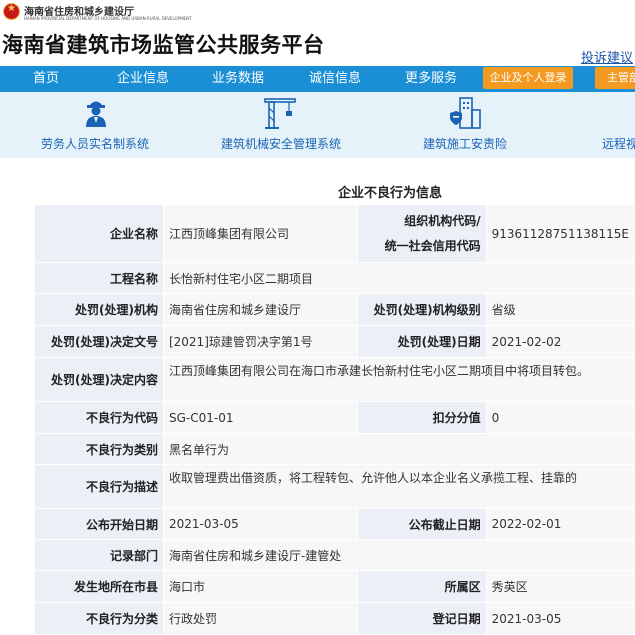 The image size is (635, 635). Describe the element at coordinates (260, 341) in the screenshot. I see `decision-number: [2021]琼建管罚决字第1号` at that location.